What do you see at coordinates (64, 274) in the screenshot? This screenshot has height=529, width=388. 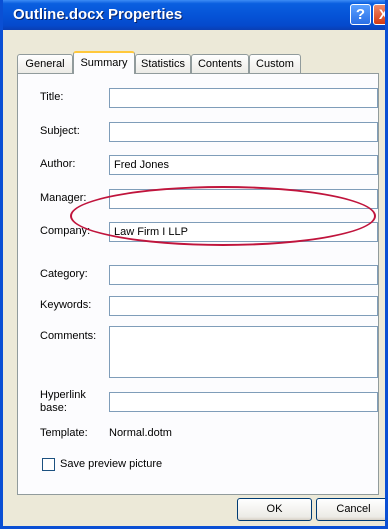 I see `category-label: Category:` at bounding box center [64, 274].